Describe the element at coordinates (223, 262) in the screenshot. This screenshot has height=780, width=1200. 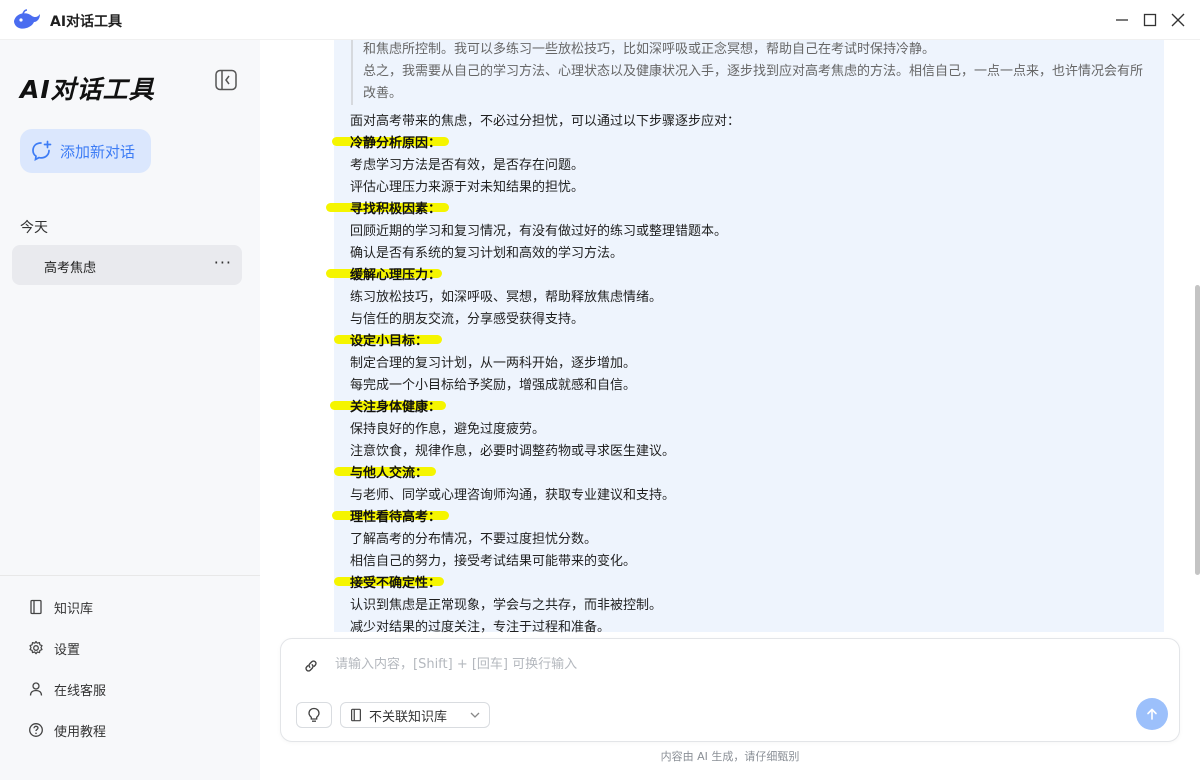
I see `conversation-more-button: ···` at that location.